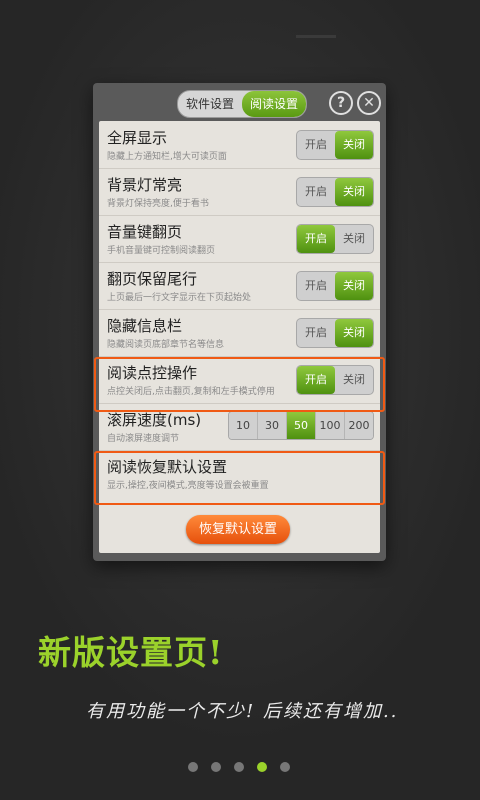 The height and width of the screenshot is (800, 480). I want to click on setting-subtitle: 隐藏上方通知栏,增大可读页面, so click(167, 157).